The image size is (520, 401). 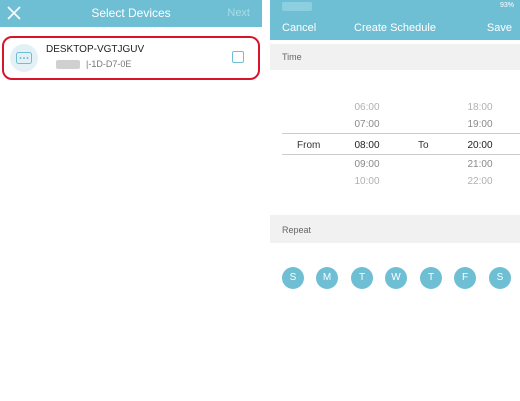 What do you see at coordinates (299, 28) in the screenshot?
I see `cancel-button: Cancel` at bounding box center [299, 28].